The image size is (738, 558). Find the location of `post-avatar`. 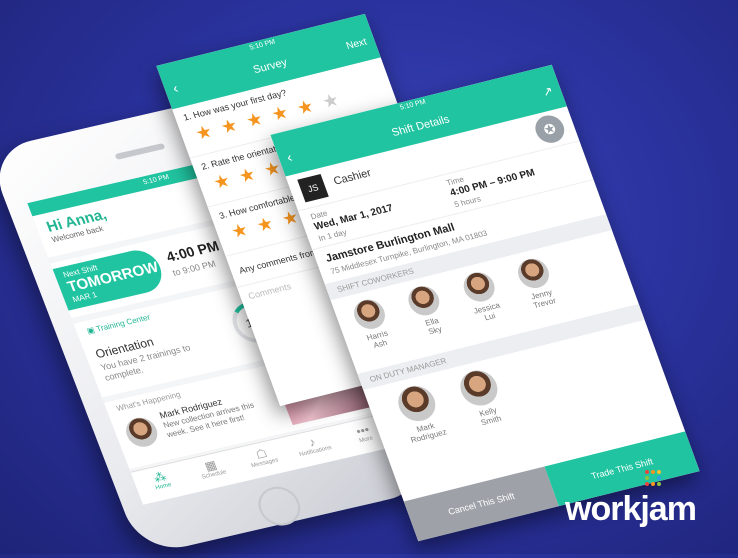

post-avatar is located at coordinates (141, 432).